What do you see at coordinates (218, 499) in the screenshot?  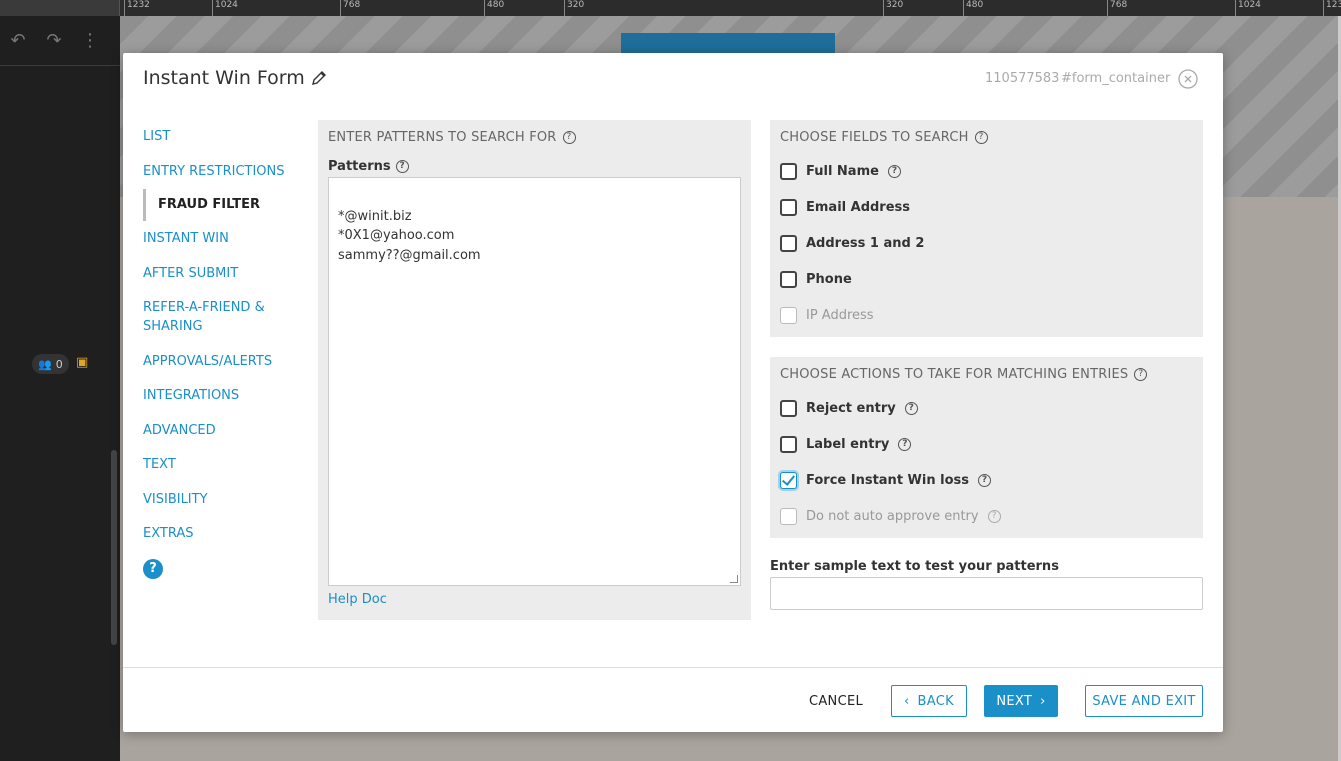 I see `nav-item-visibility: VISIBILITY` at bounding box center [218, 499].